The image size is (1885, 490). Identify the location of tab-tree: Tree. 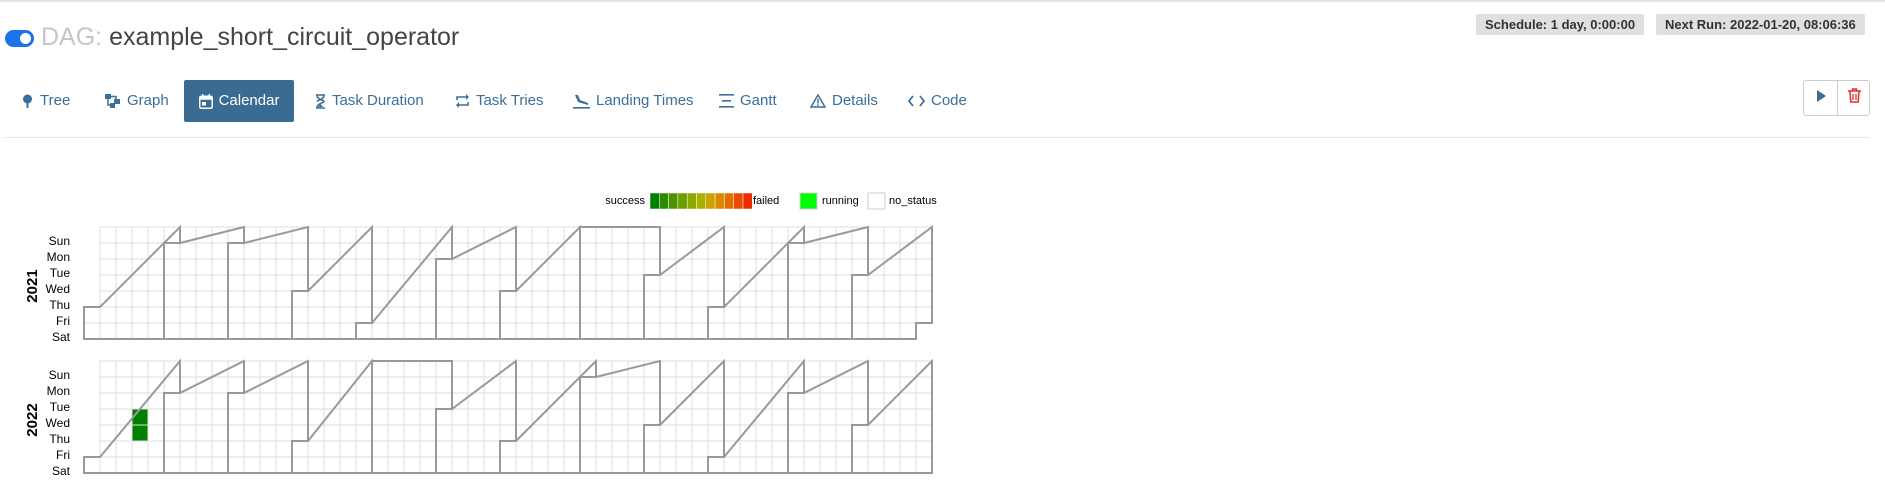
(45, 101).